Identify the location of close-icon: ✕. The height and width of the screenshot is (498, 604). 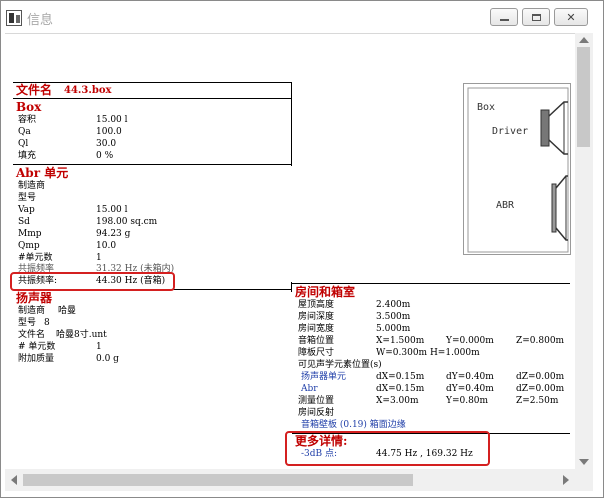
(571, 17).